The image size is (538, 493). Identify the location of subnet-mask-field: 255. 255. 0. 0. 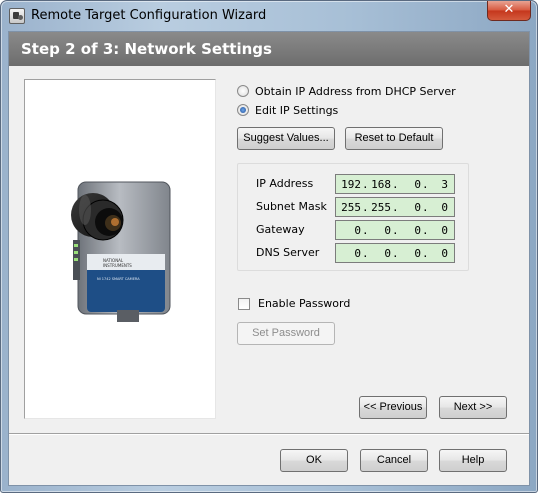
(395, 207).